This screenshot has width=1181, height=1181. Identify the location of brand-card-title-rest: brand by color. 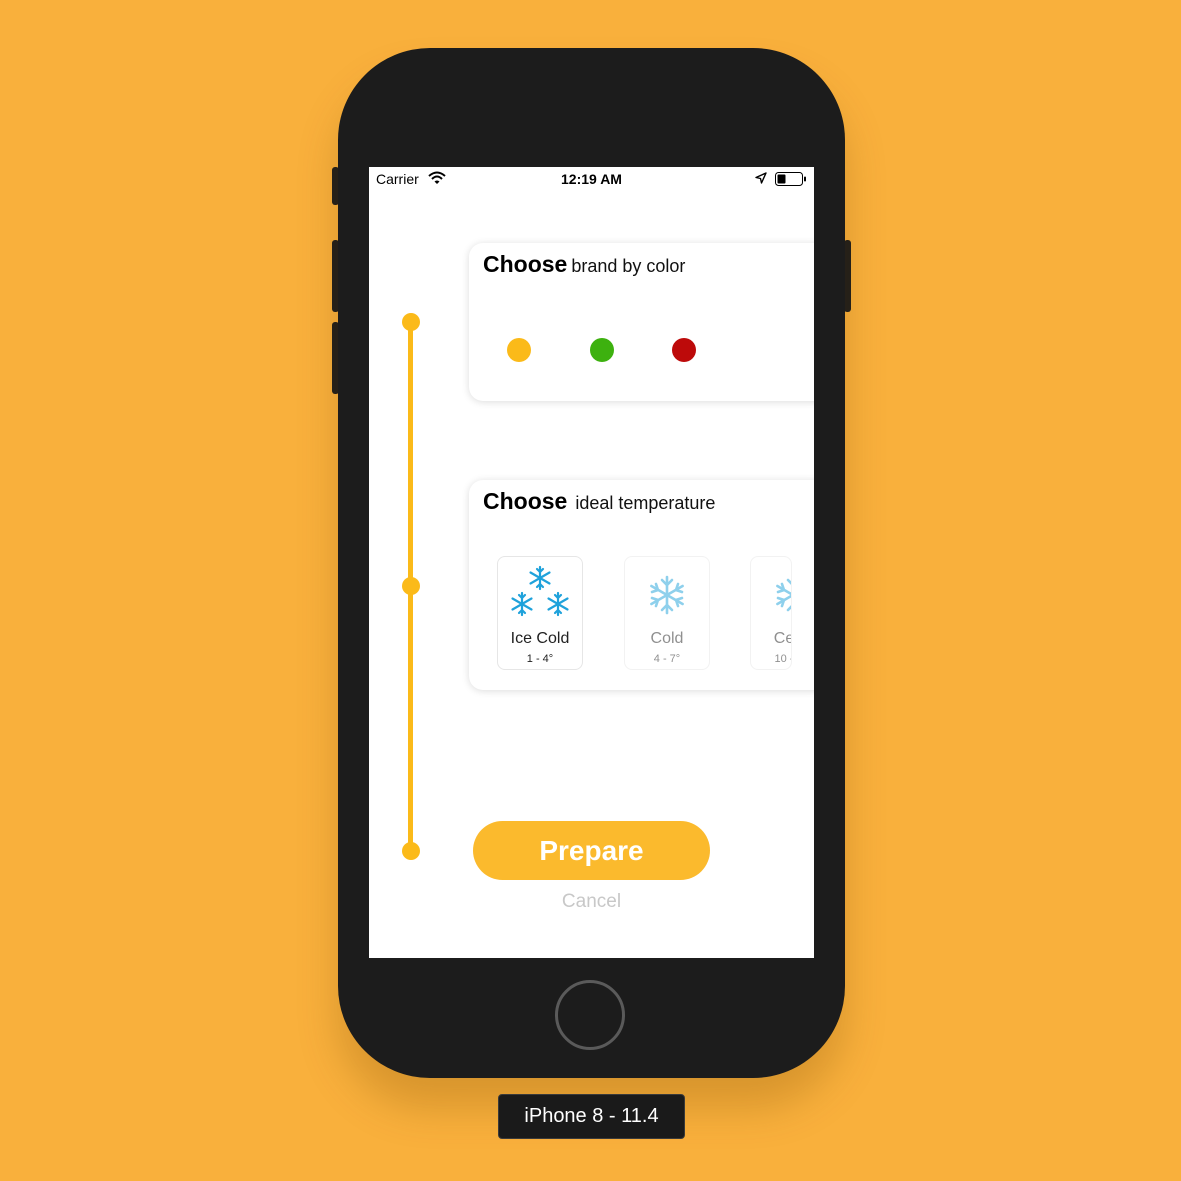
(628, 266).